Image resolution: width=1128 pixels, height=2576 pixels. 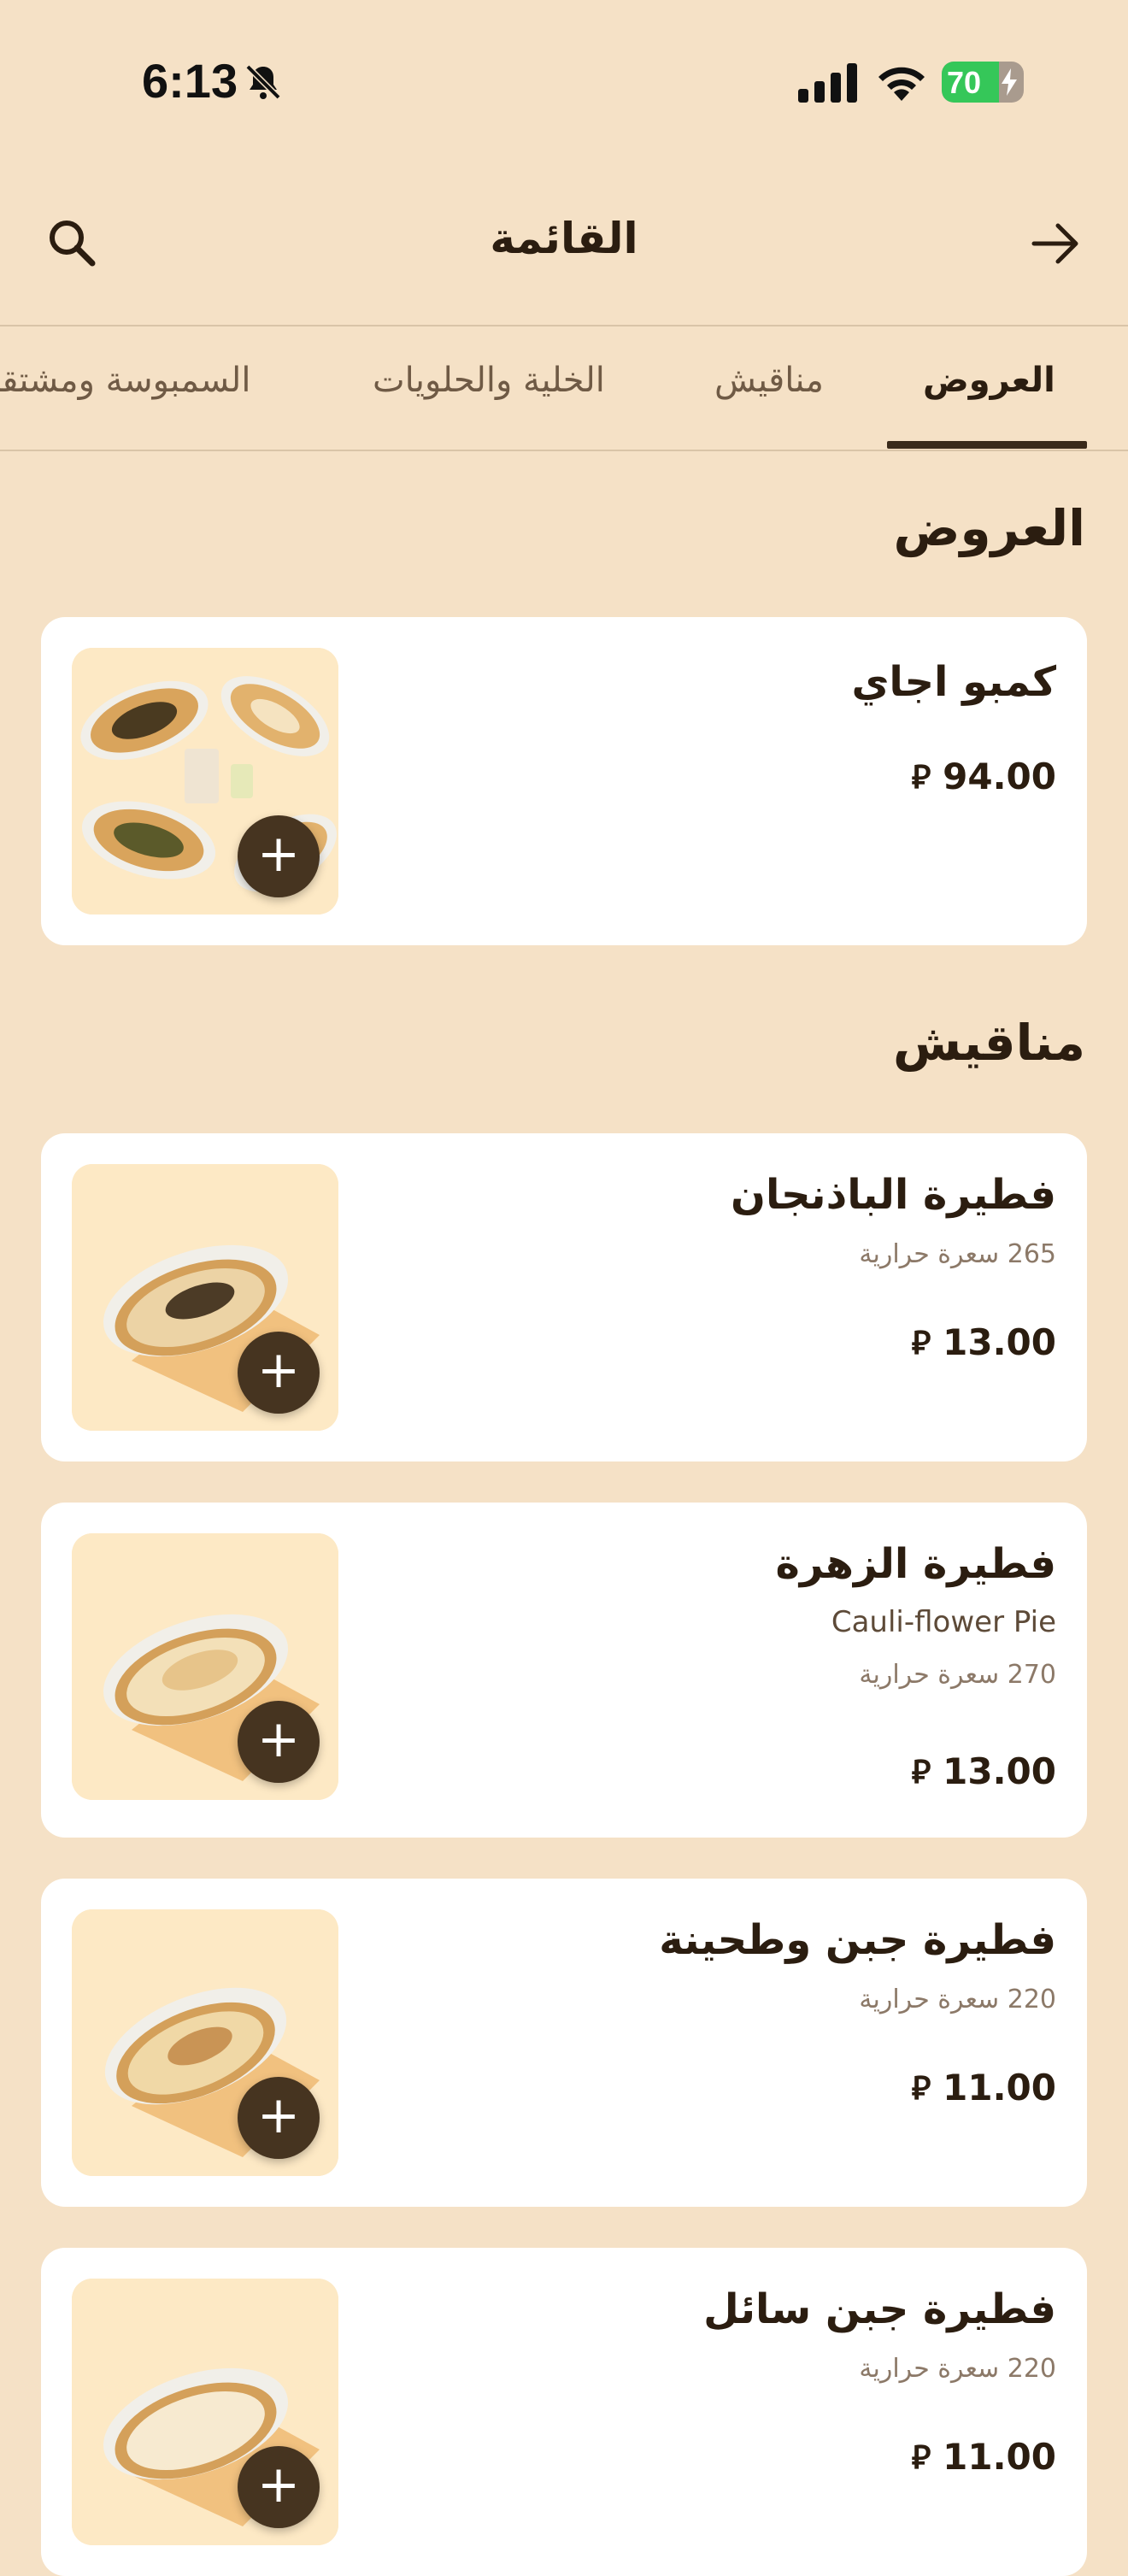 I want to click on menu-item-card: + فطيرة جبن سائل 220 سعرة حرارية ⃁ 11.00, so click(x=564, y=2412).